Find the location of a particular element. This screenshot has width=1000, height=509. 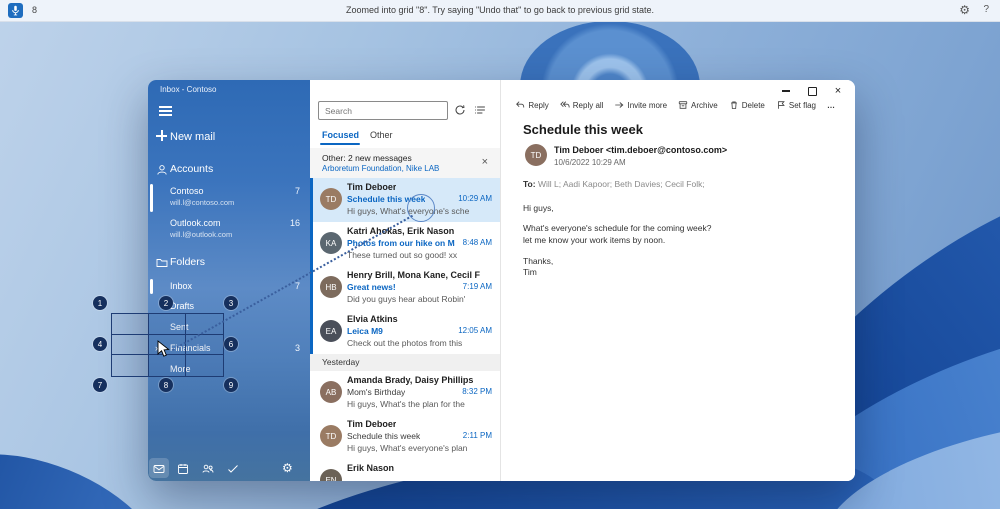

reply-all-button: Reply all is located at coordinates (581, 105).